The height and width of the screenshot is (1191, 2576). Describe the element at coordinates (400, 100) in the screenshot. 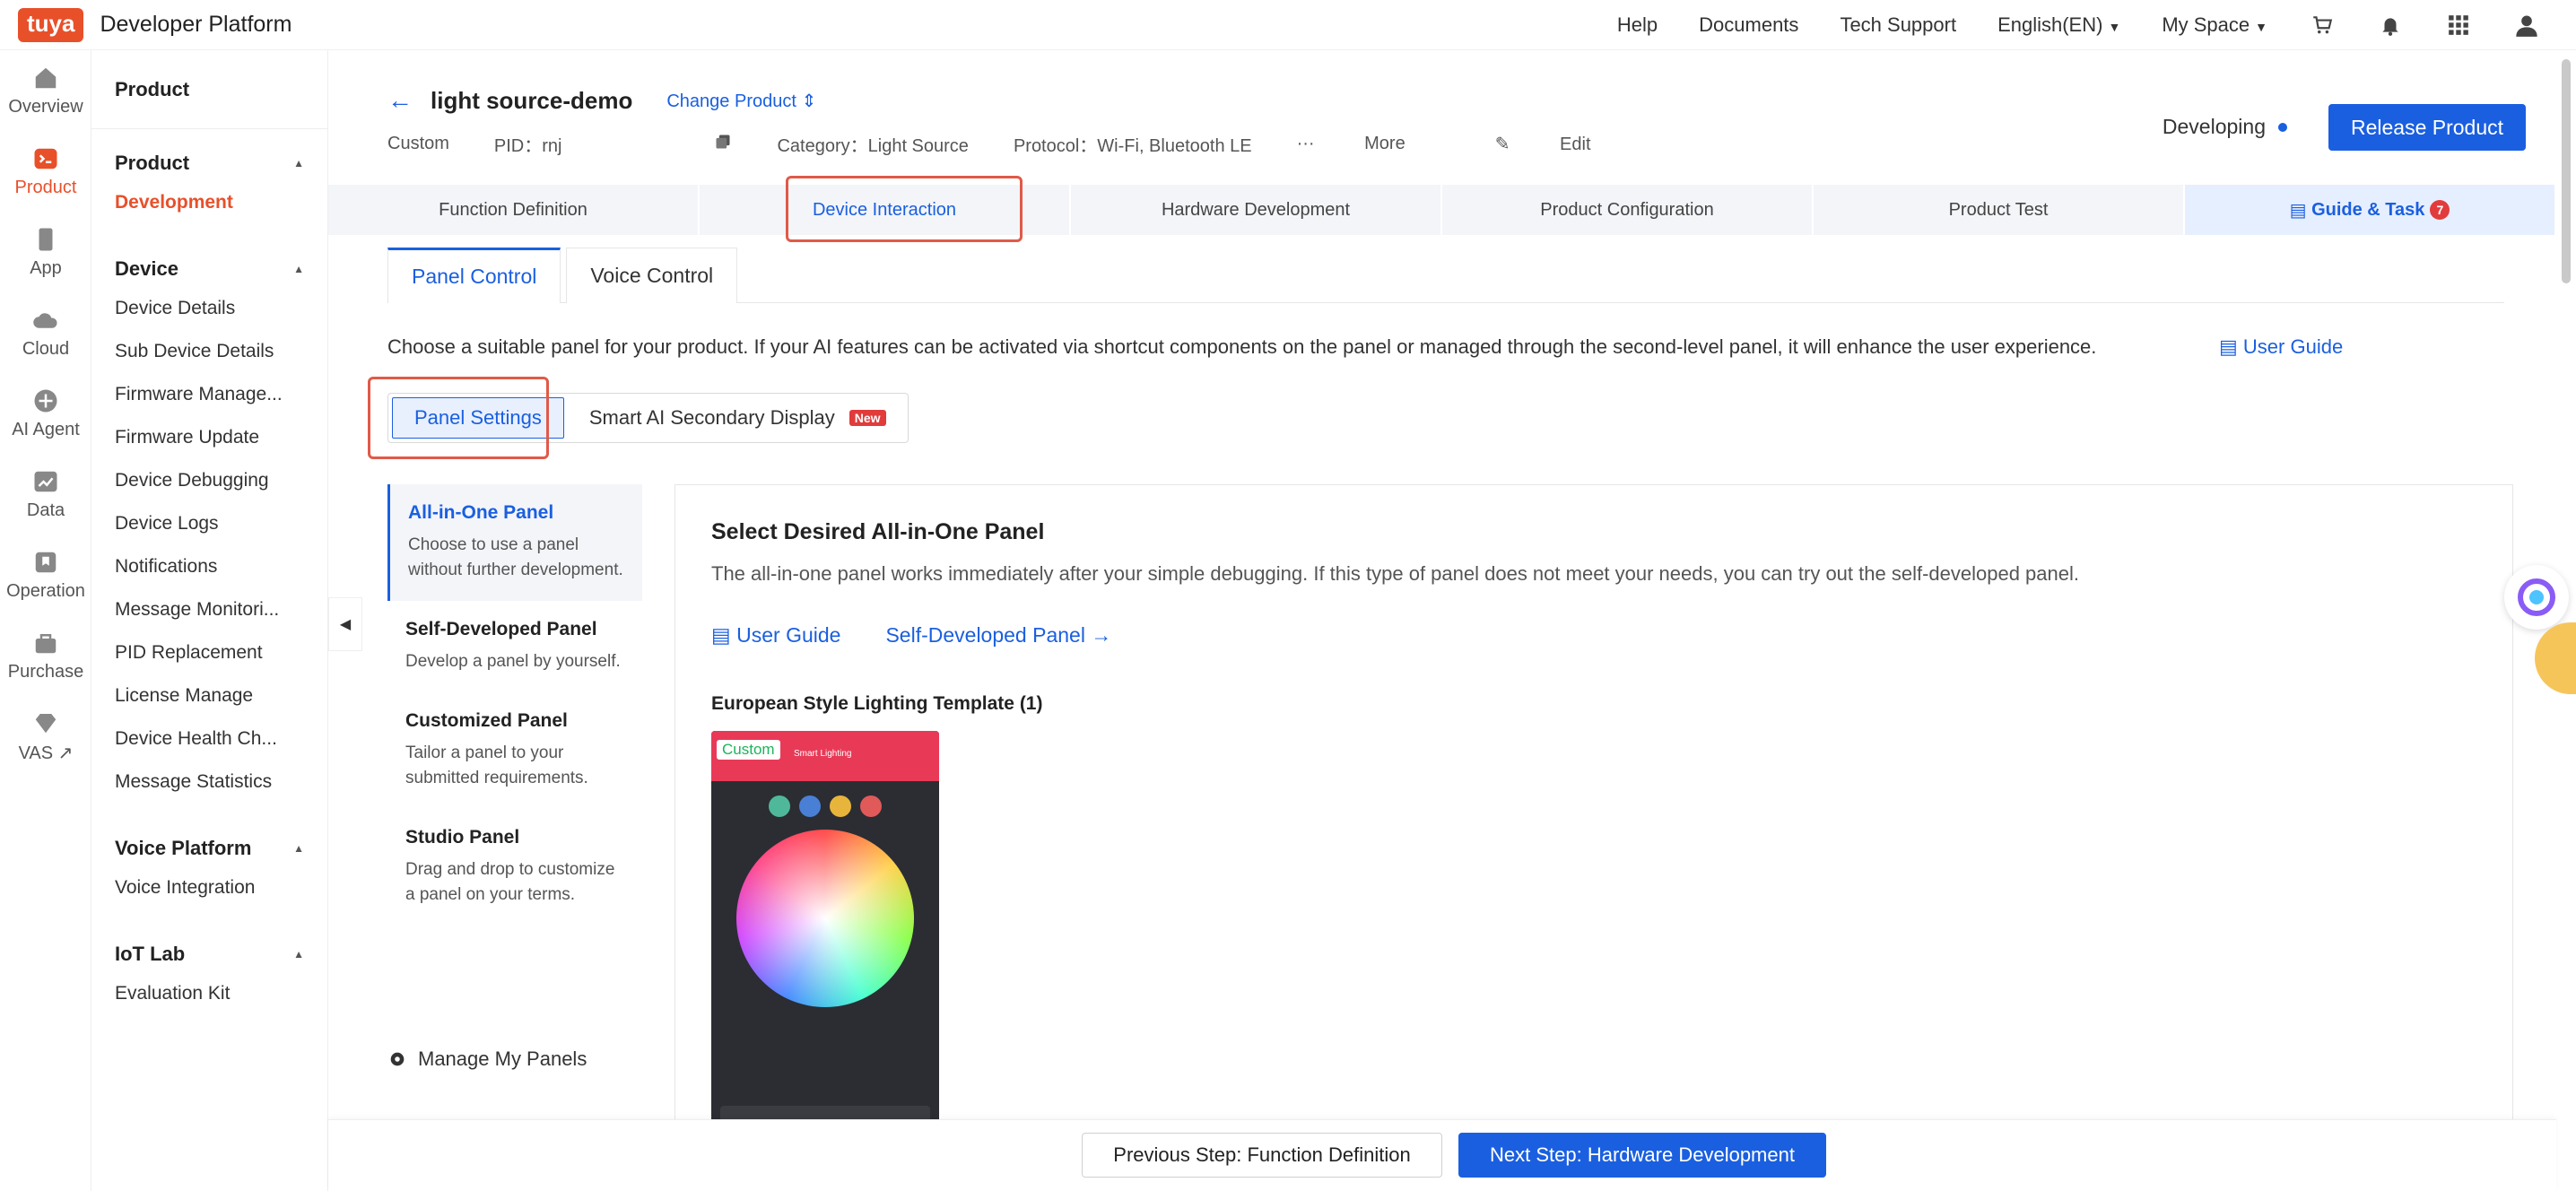

I see `back-arrow-icon: ←` at that location.